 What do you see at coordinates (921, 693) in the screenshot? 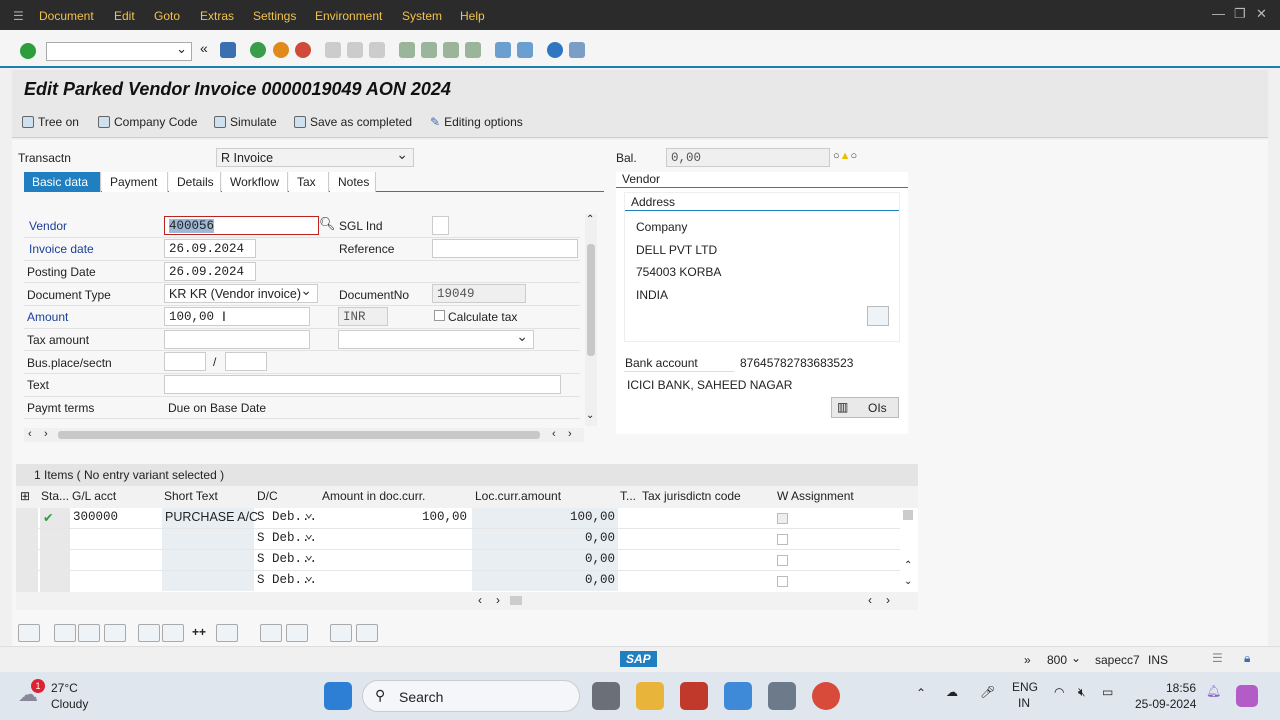
I see `tray-chevron-icon: ⌃` at bounding box center [921, 693].